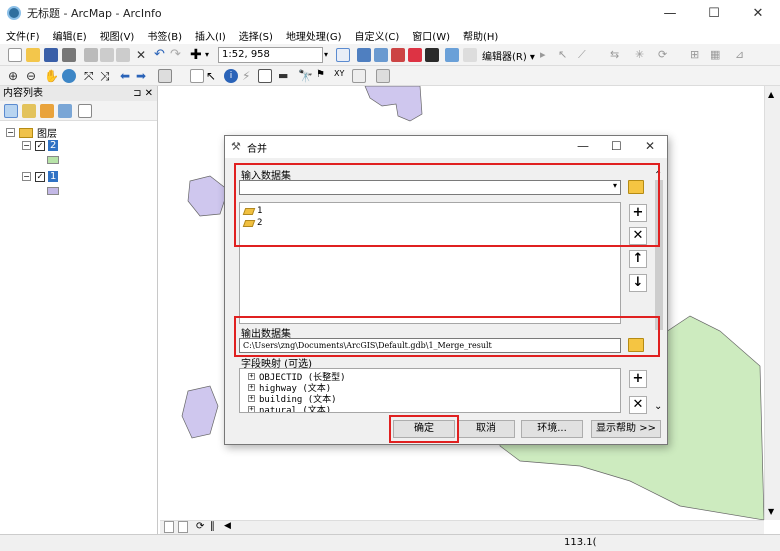 This screenshot has height=551, width=780. Describe the element at coordinates (69, 76) in the screenshot. I see `full-extent-icon` at that location.